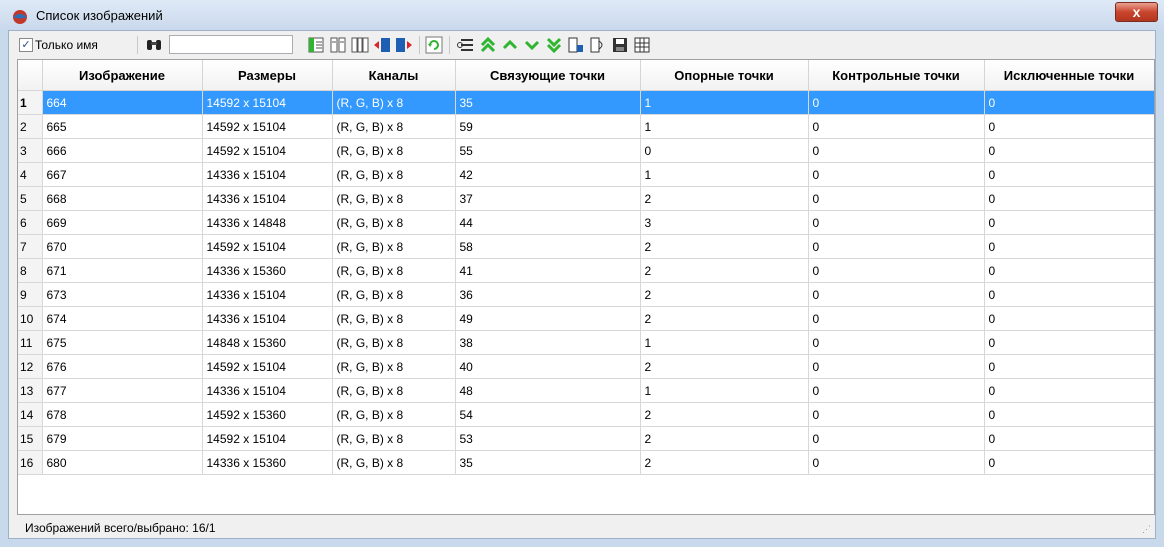  What do you see at coordinates (30, 174) in the screenshot?
I see `row-number: 4` at bounding box center [30, 174].